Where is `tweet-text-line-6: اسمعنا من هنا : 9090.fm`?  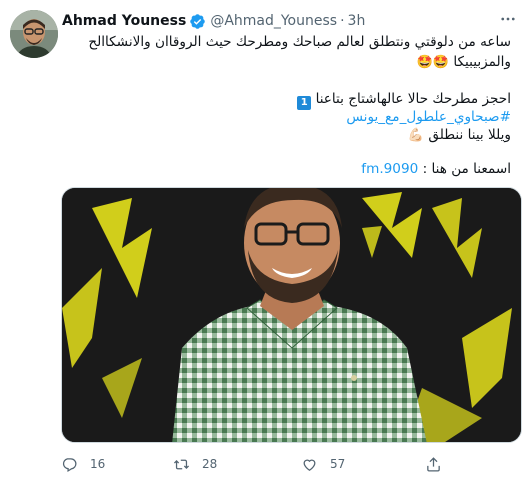 tweet-text-line-6: اسمعنا من هنا : 9090.fm is located at coordinates (436, 169).